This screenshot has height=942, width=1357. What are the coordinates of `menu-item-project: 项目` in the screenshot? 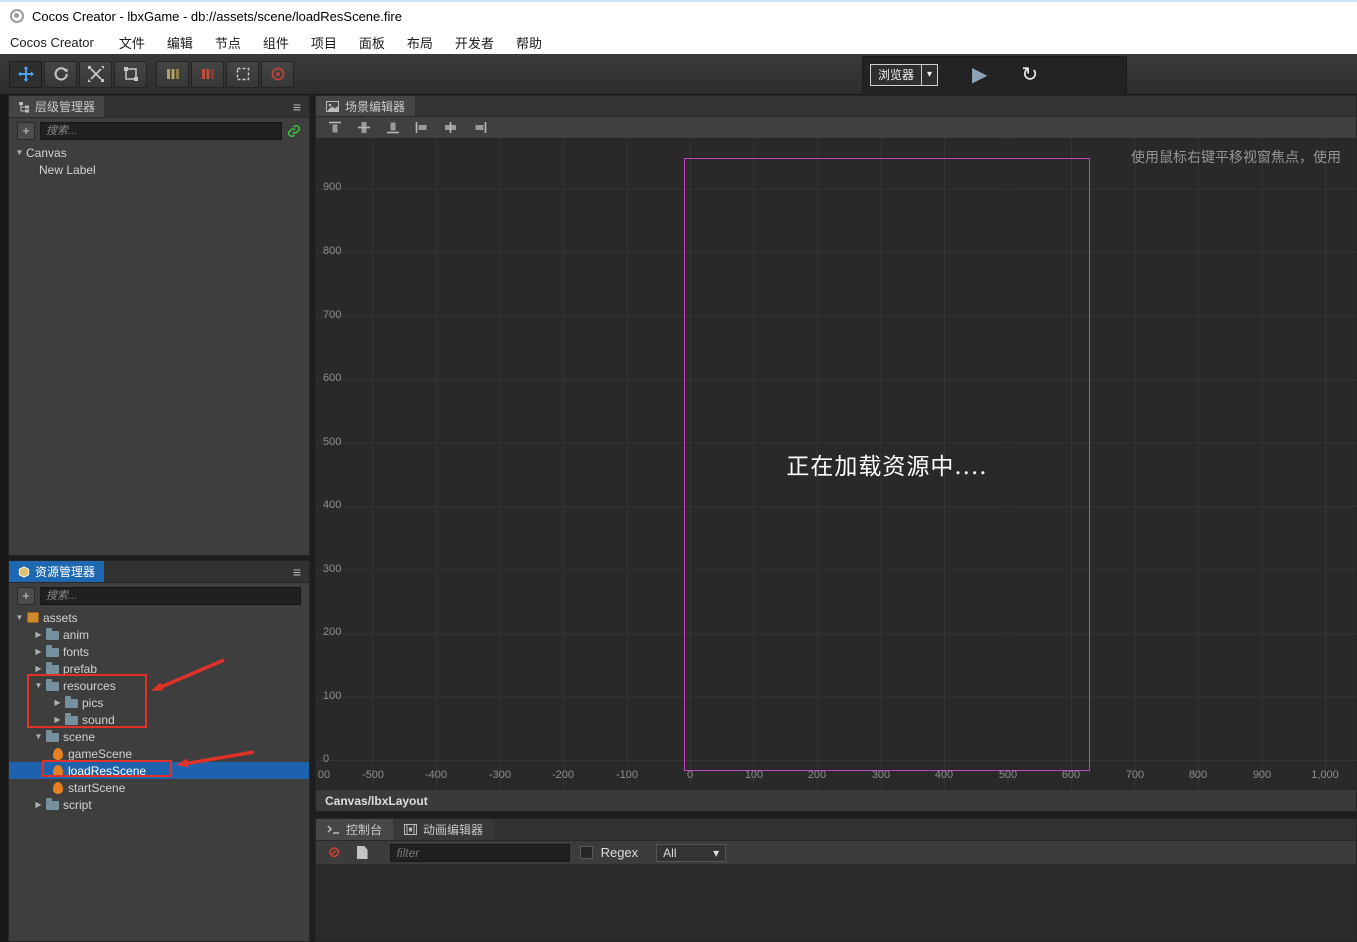 It's located at (324, 42).